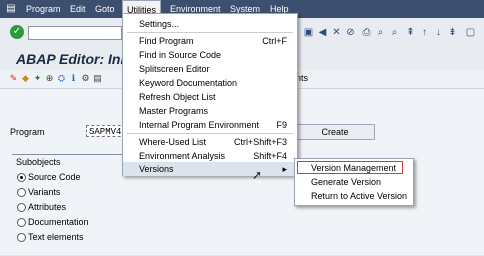 This screenshot has width=484, height=256. I want to click on menu-item-find-in-source: Find in Source Code, so click(210, 55).